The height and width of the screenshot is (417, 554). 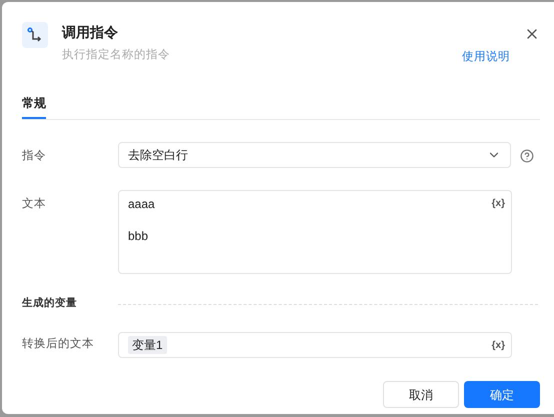 What do you see at coordinates (421, 394) in the screenshot?
I see `cancel-button: 取消` at bounding box center [421, 394].